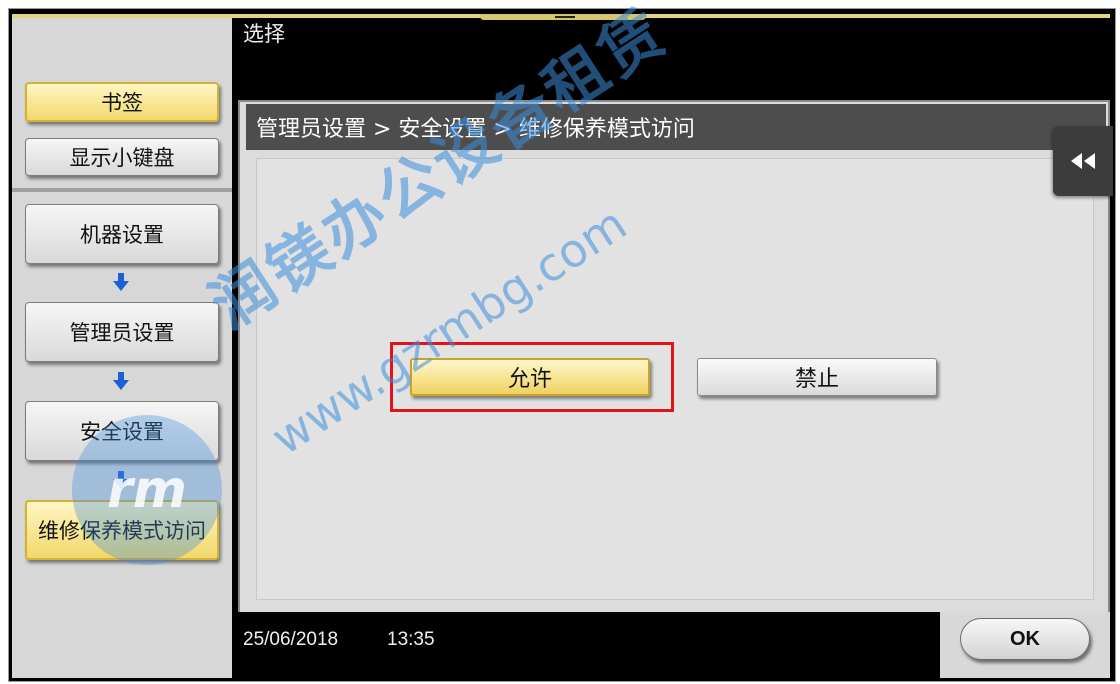  I want to click on nav-machine-settings: 机器设置, so click(122, 234).